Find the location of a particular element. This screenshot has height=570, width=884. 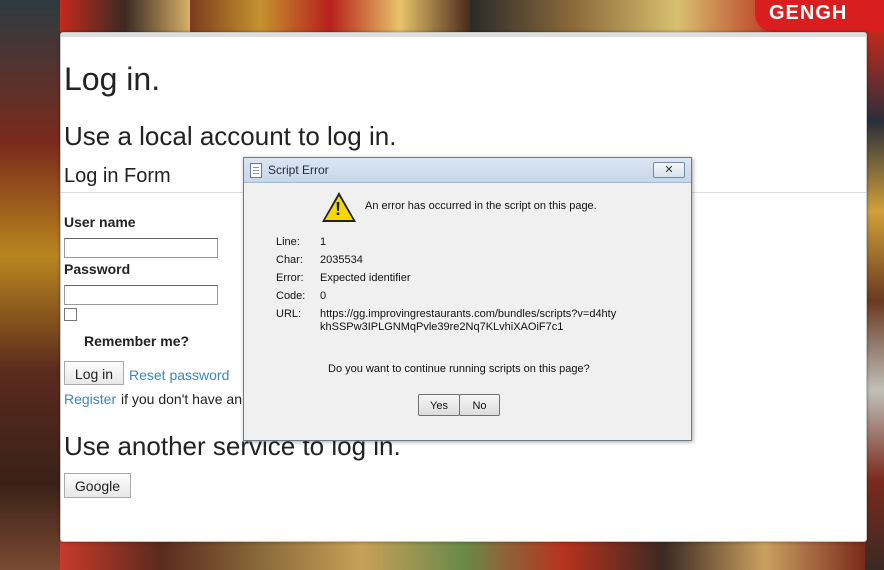

dialog-titlebar: Script Error ✕ is located at coordinates (467, 170).